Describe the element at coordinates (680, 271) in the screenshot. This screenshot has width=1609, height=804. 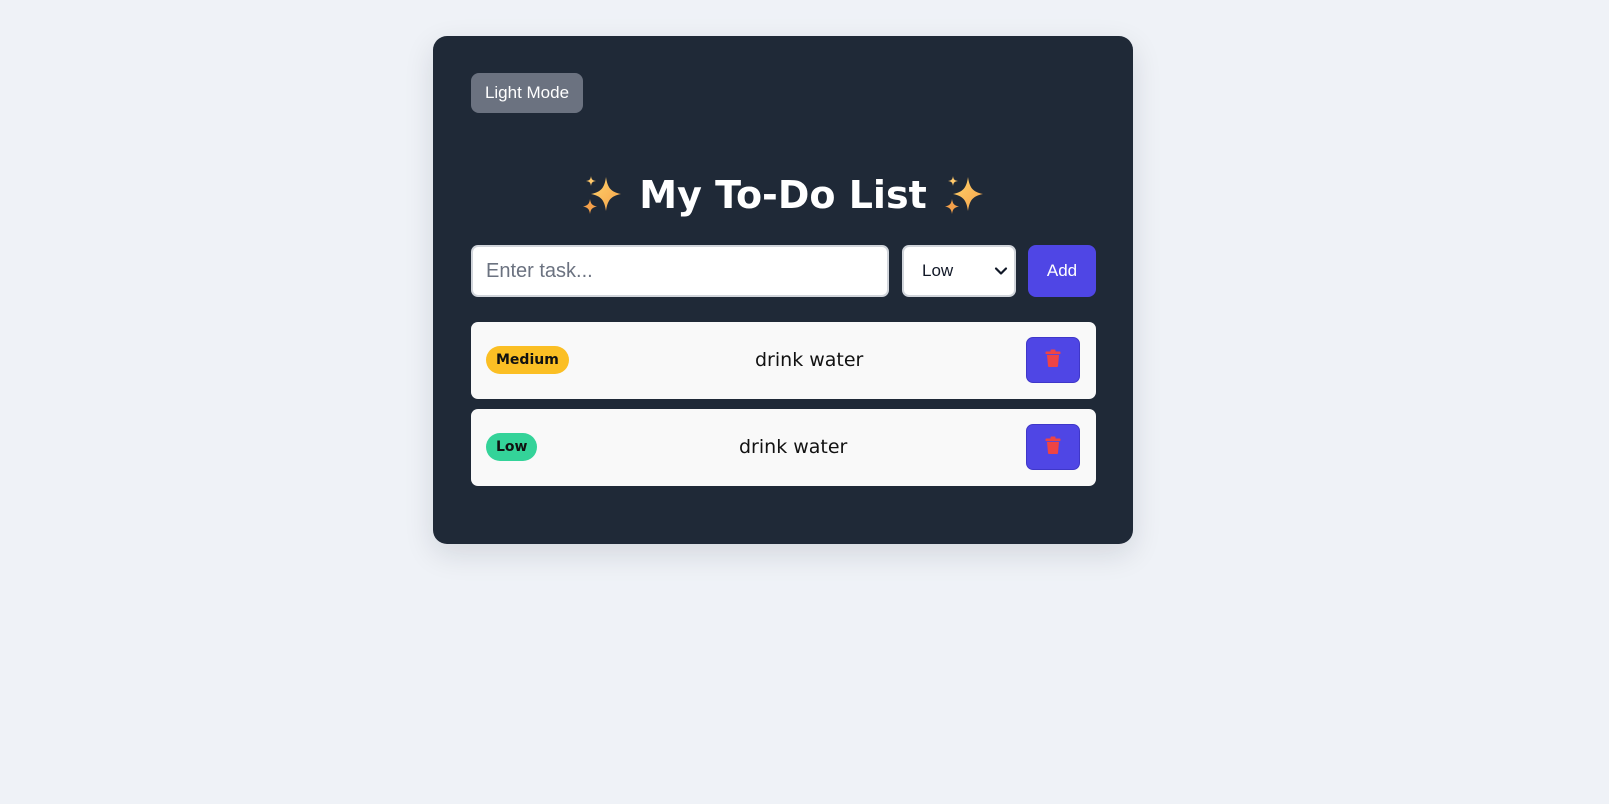
I see `task-input` at that location.